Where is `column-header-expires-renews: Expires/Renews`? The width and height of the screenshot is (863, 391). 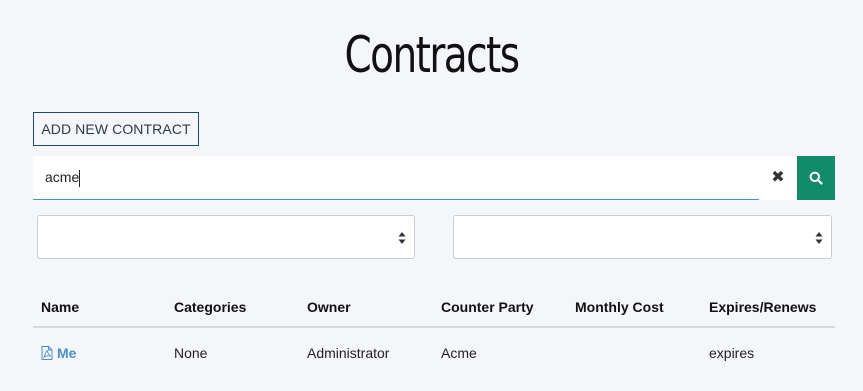
column-header-expires-renews: Expires/Renews is located at coordinates (762, 307).